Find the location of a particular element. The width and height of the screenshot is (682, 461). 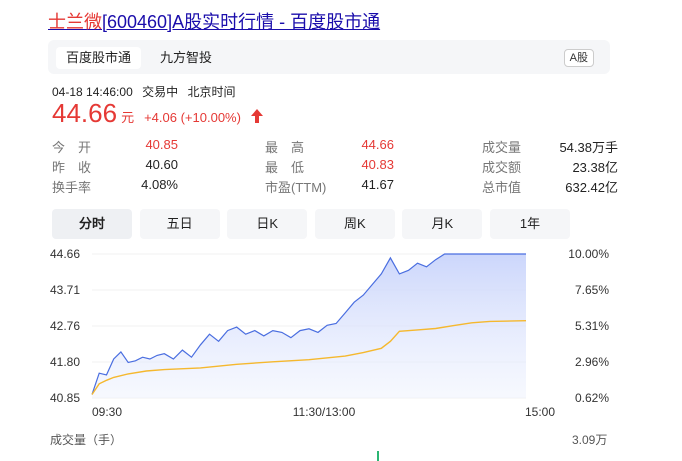

price-line: 44.66 元 +4.06 (+10.00%) is located at coordinates (158, 113).